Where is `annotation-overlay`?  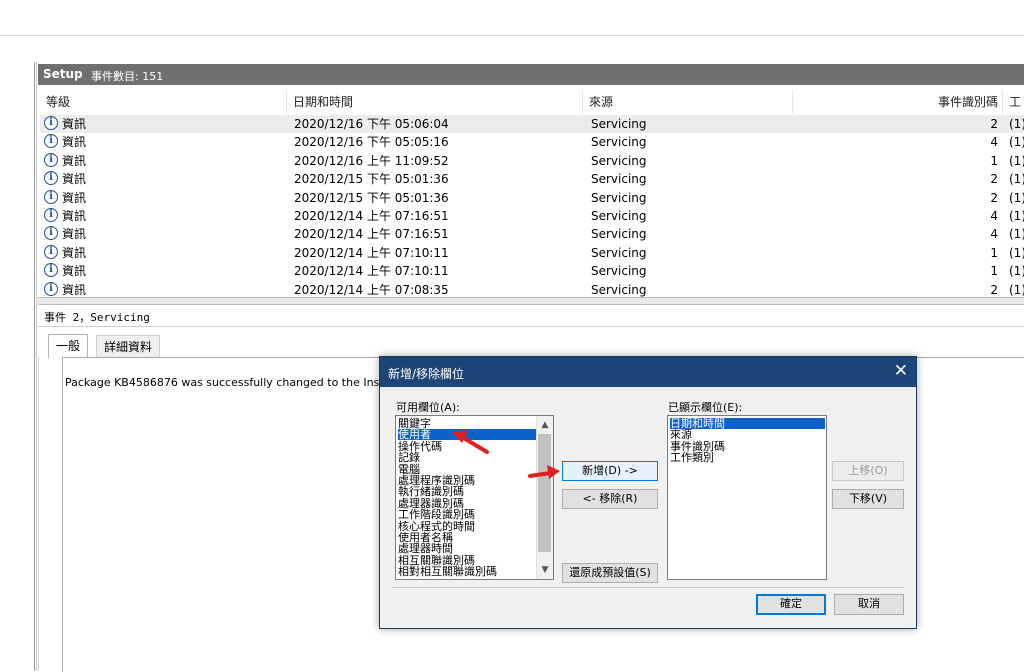
annotation-overlay is located at coordinates (506, 454).